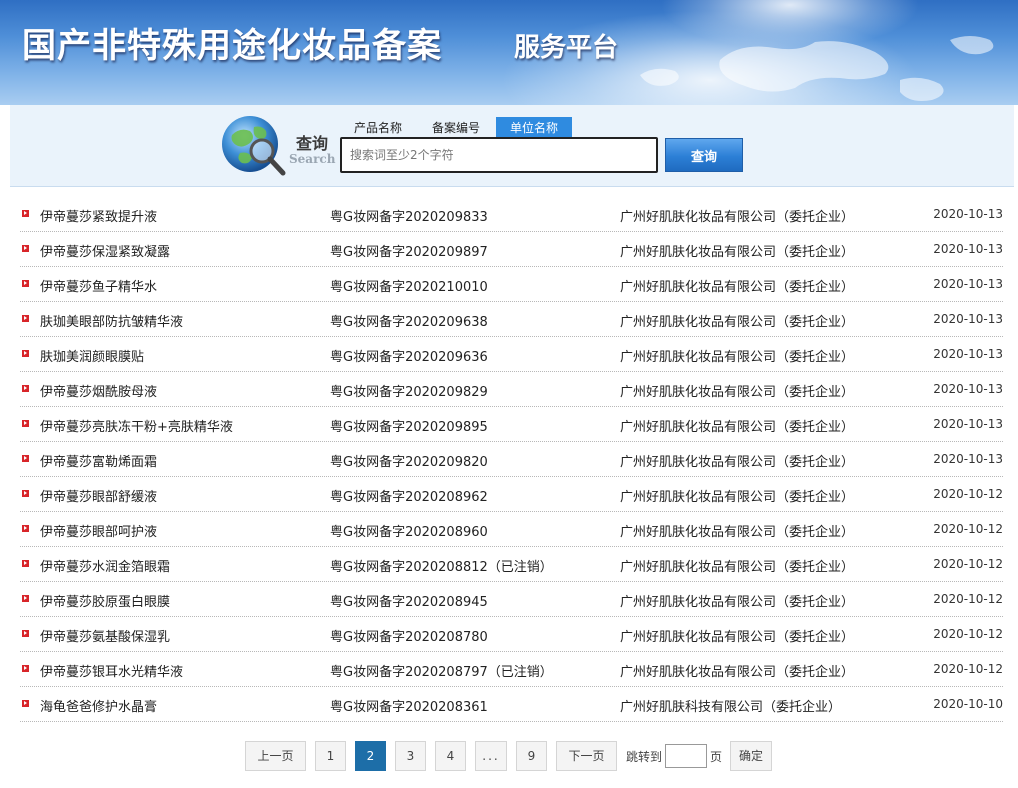  I want to click on product-name-link: 伊帝蔓莎烟酰胺母液, so click(98, 390).